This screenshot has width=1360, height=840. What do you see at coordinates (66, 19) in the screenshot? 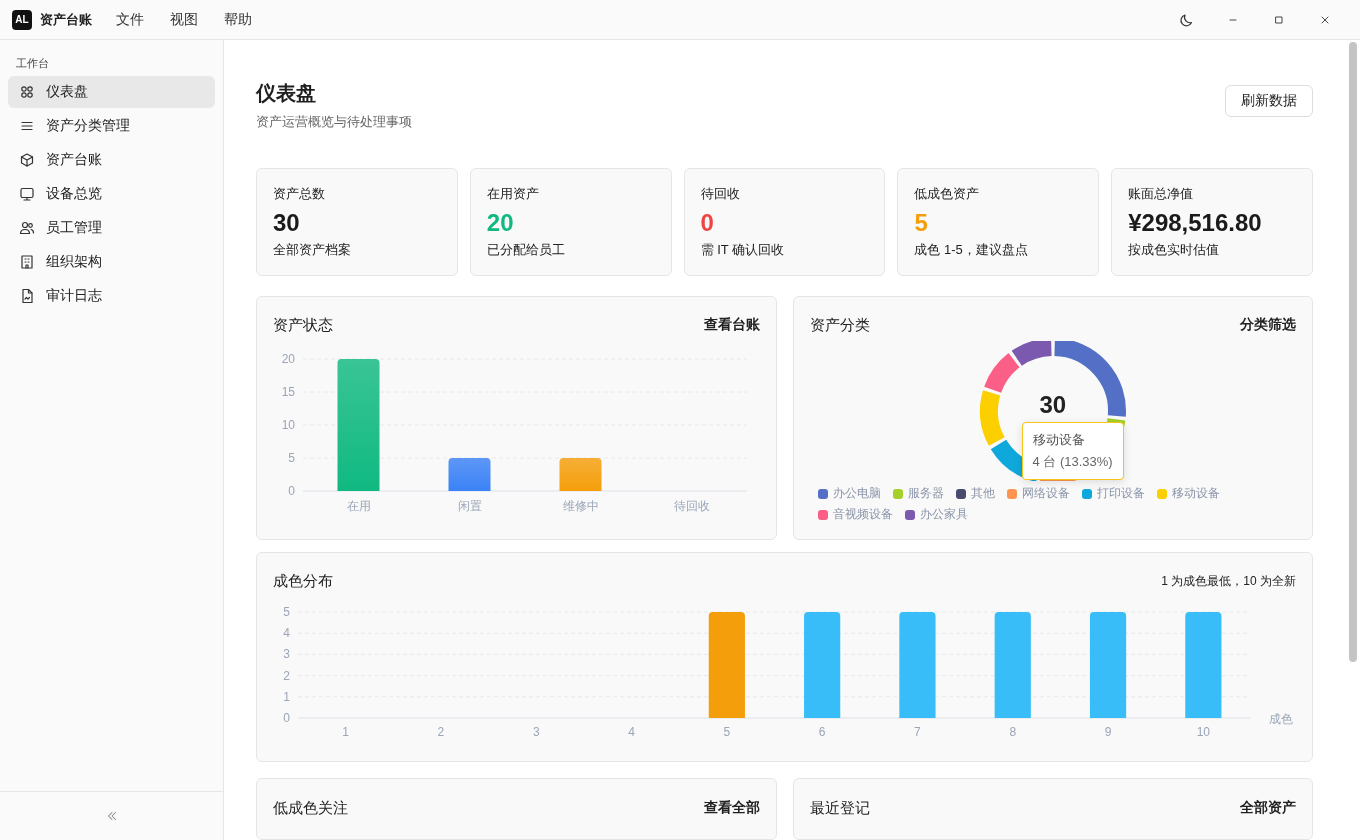
I see `app-name: 资产台账` at bounding box center [66, 19].